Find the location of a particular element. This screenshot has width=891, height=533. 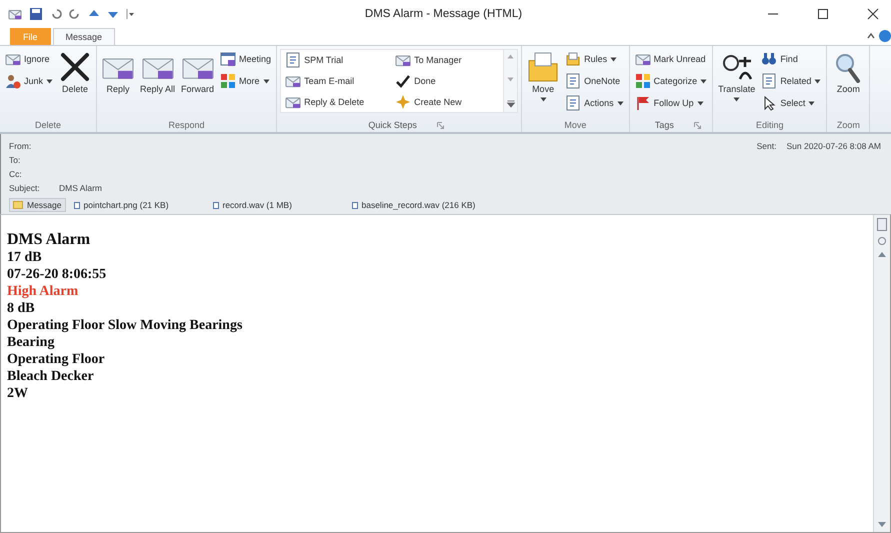

group-label: Tags is located at coordinates (664, 125).